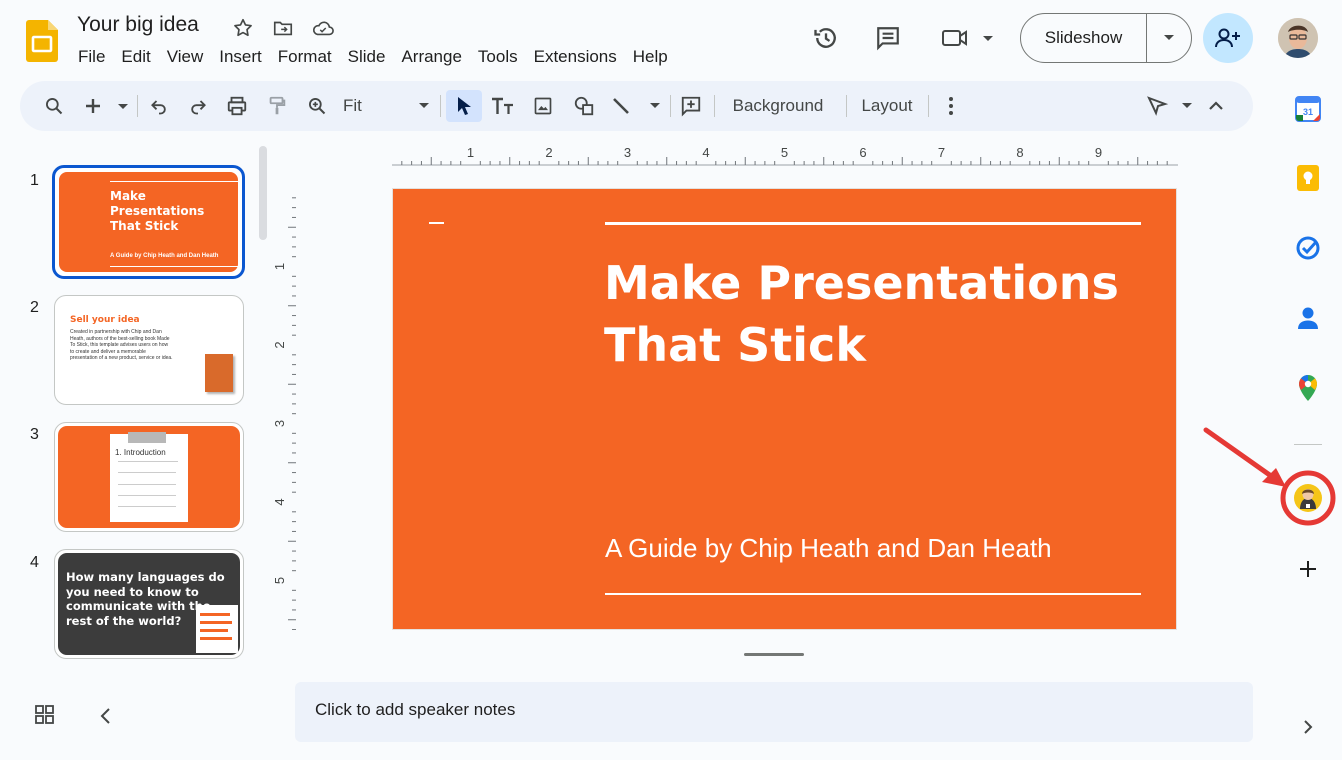 This screenshot has height=760, width=1342. I want to click on line-tool-button, so click(636, 106).